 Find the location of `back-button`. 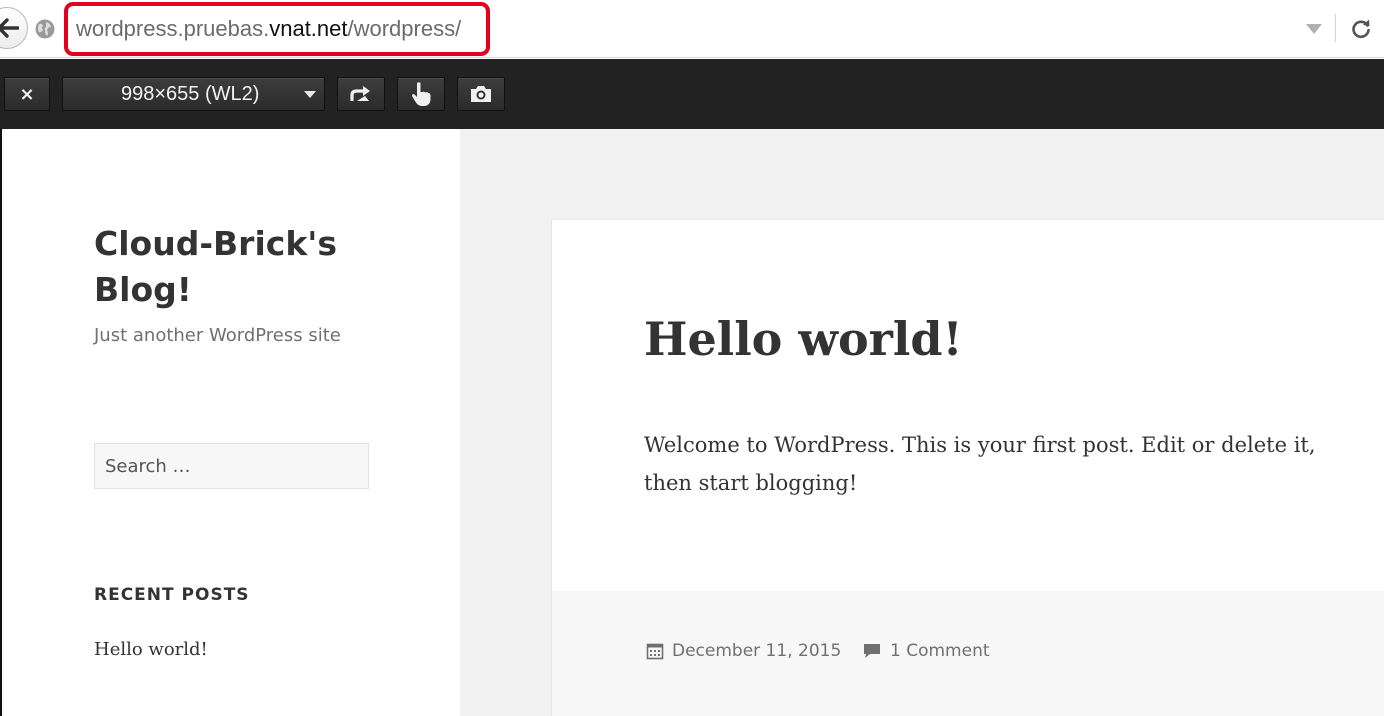

back-button is located at coordinates (14, 28).